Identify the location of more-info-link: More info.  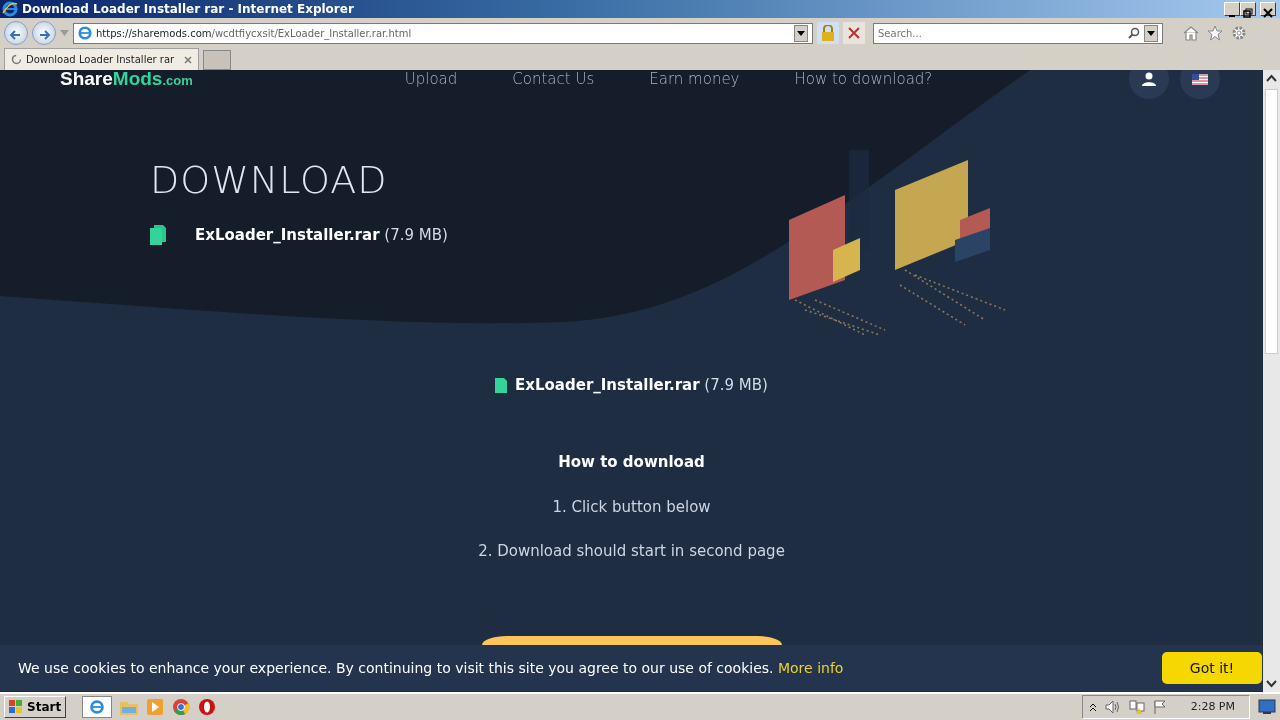
(810, 667).